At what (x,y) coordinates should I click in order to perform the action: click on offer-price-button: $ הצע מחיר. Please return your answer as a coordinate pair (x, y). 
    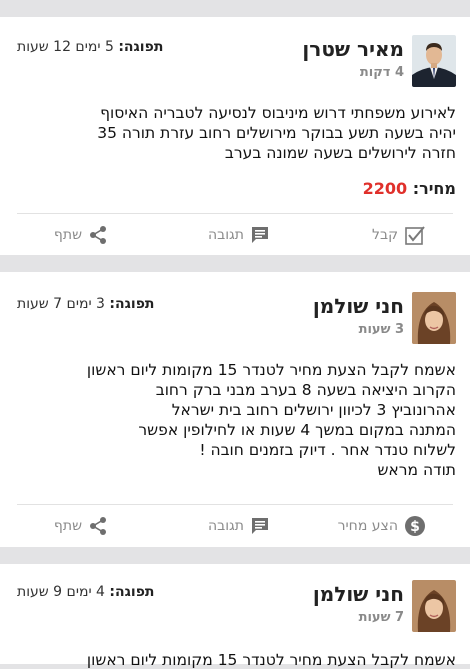
    Looking at the image, I should click on (382, 526).